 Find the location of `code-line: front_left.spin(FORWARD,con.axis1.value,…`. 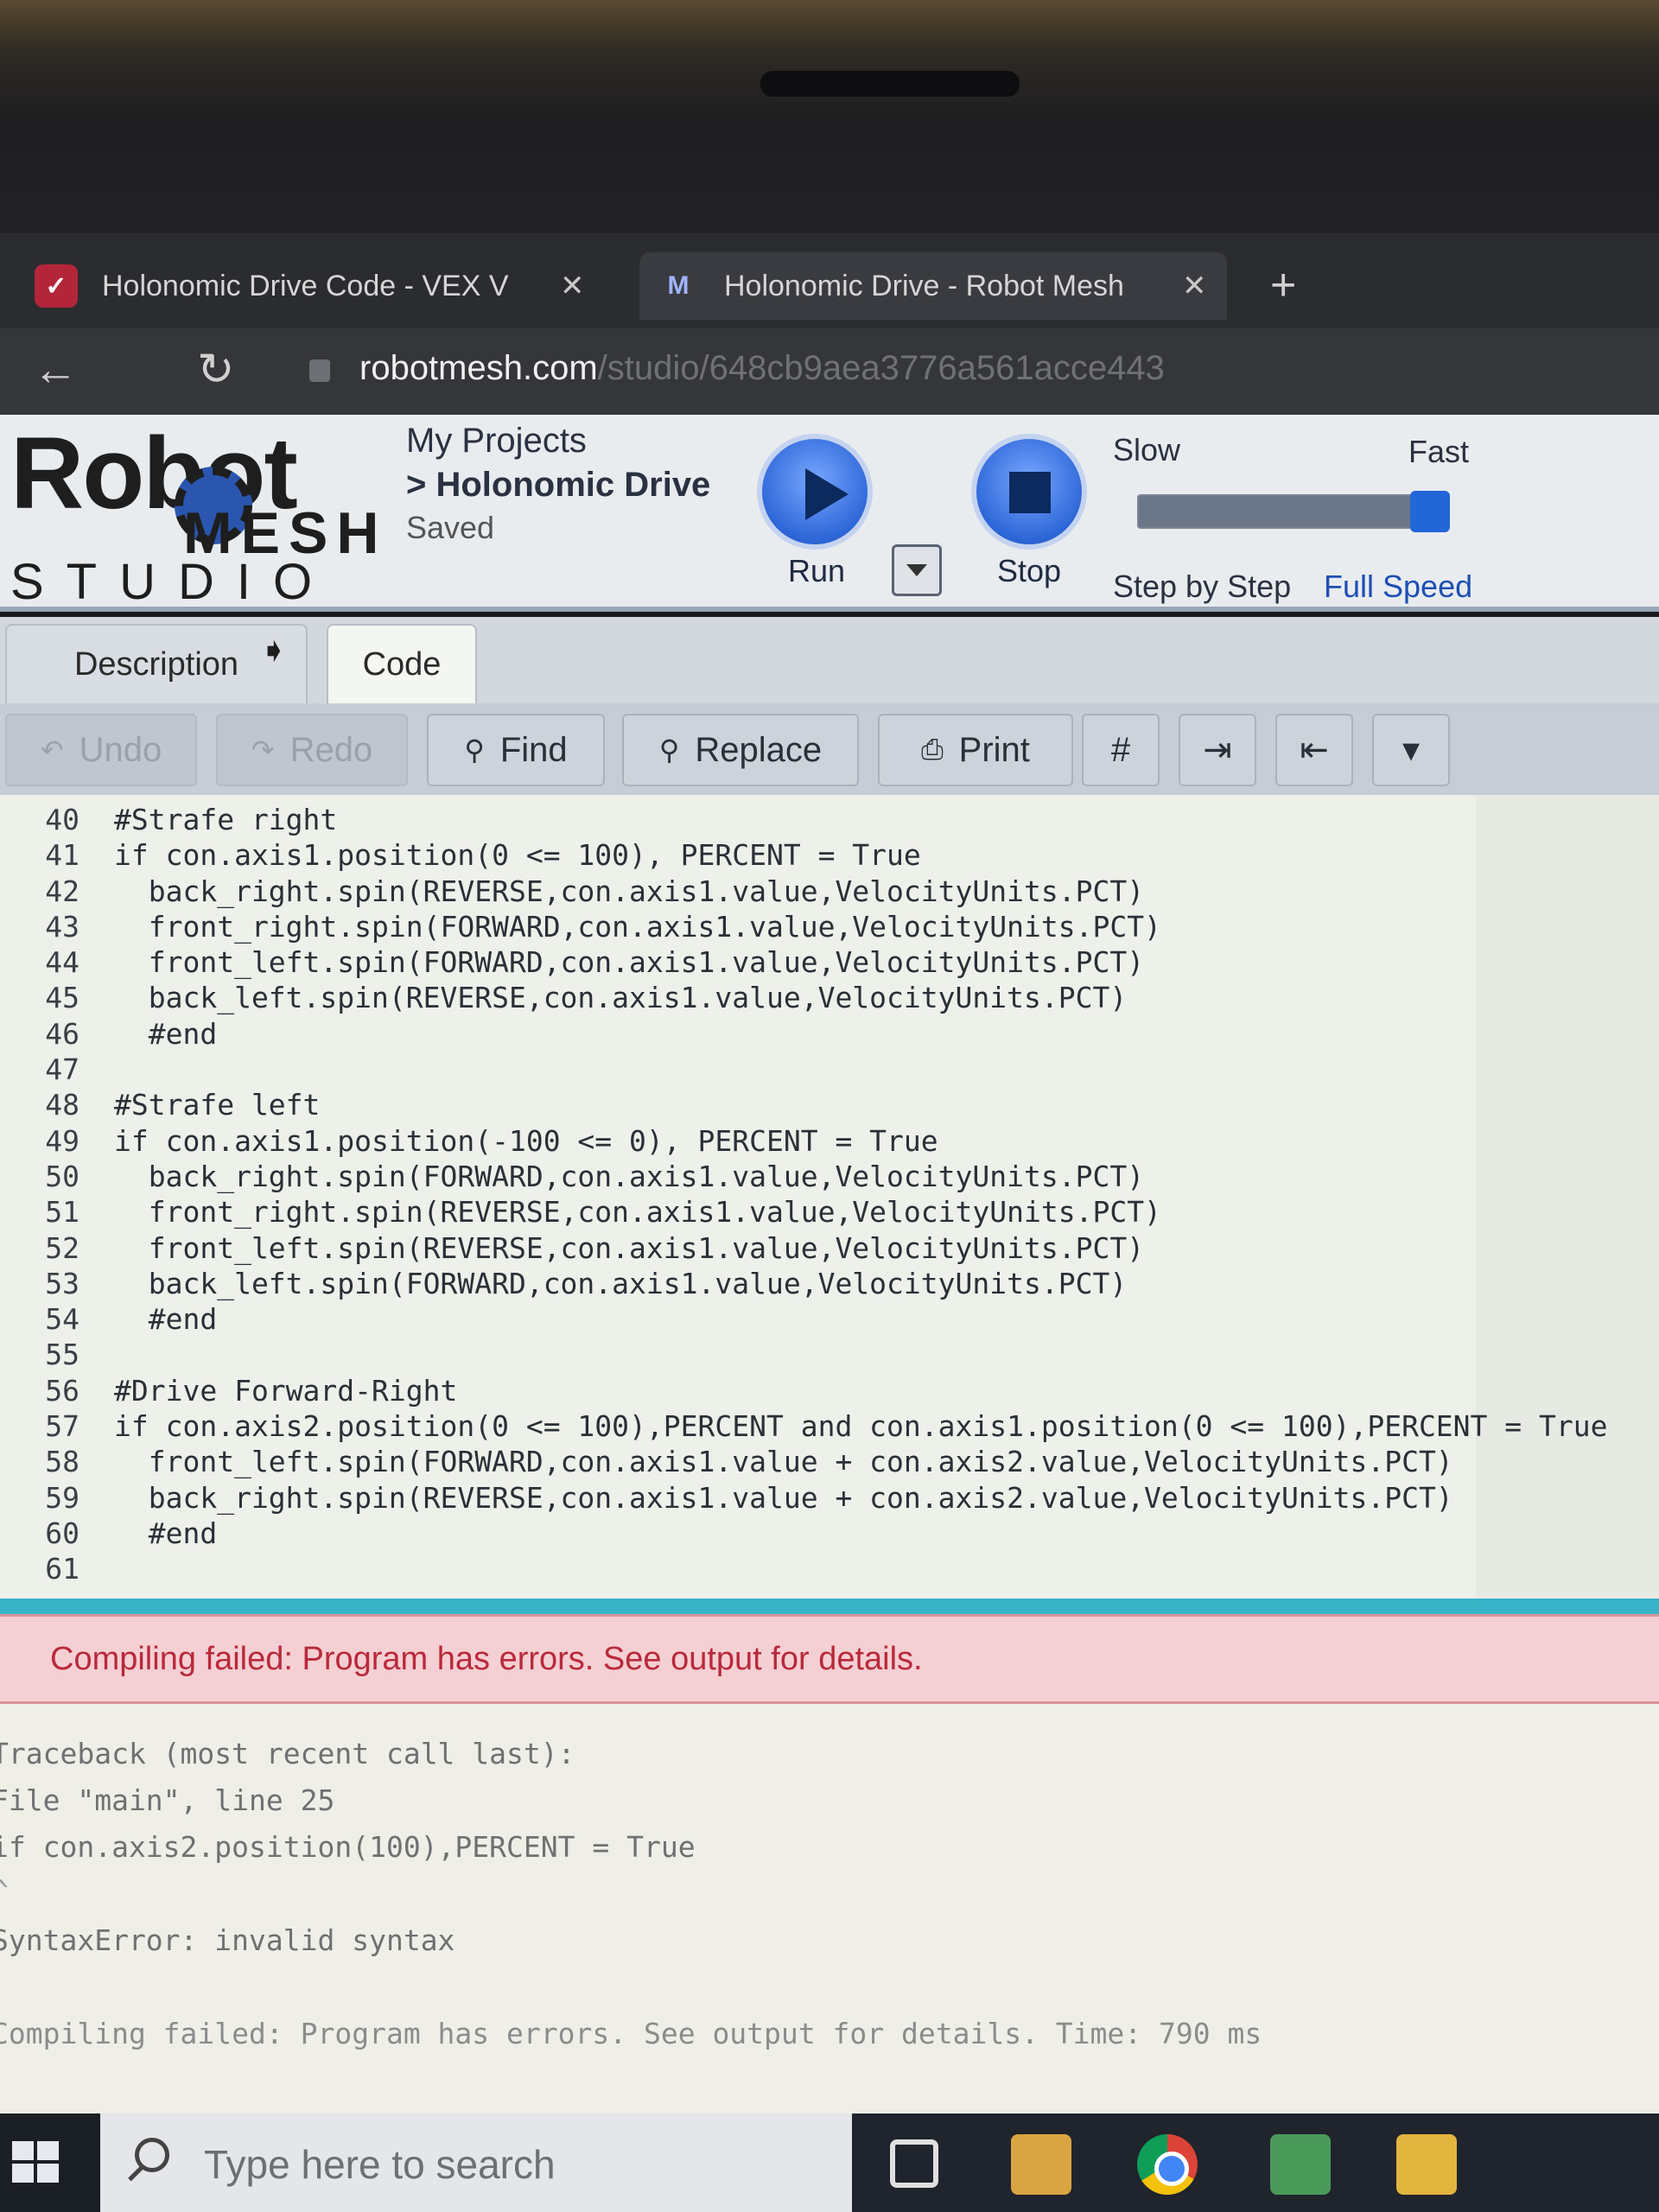

code-line: front_left.spin(FORWARD,con.axis1.value,… is located at coordinates (883, 962).